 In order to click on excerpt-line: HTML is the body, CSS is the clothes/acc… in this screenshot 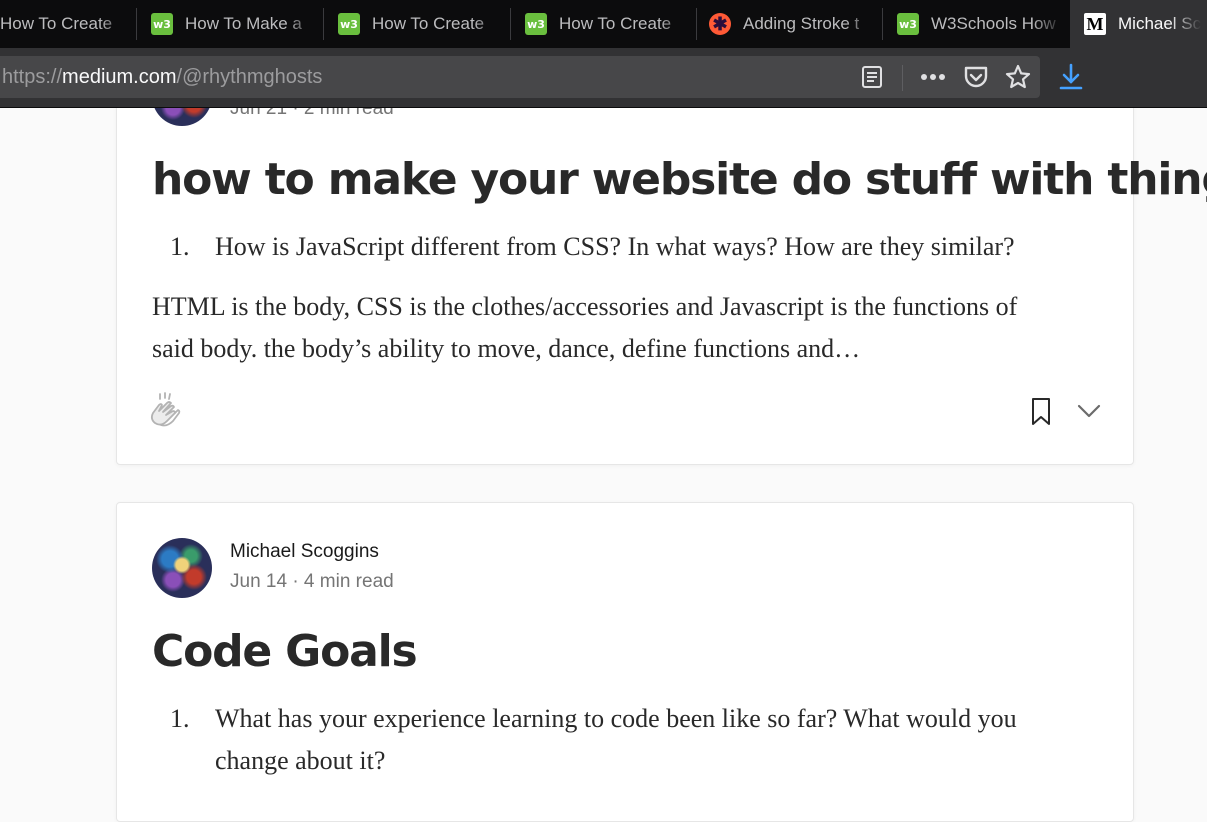, I will do `click(585, 306)`.